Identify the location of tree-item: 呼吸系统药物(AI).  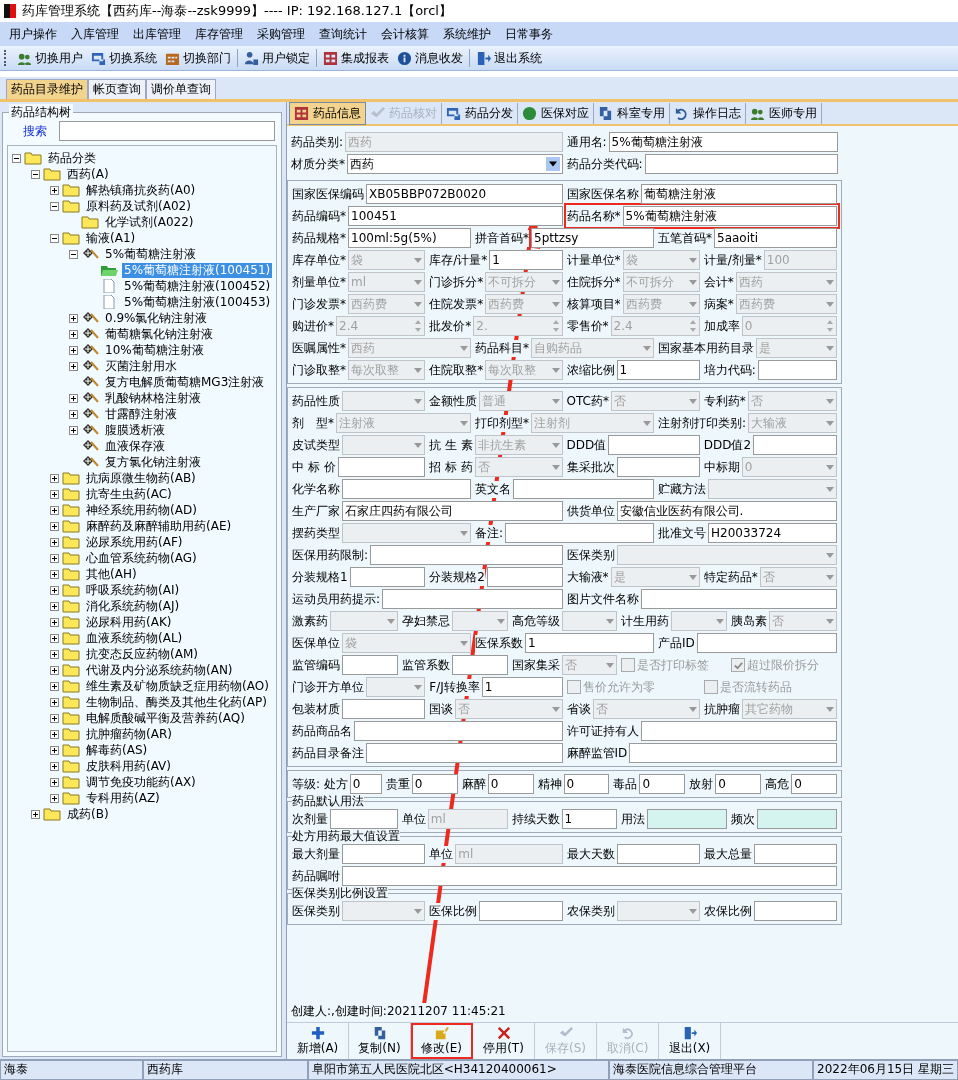
(133, 590).